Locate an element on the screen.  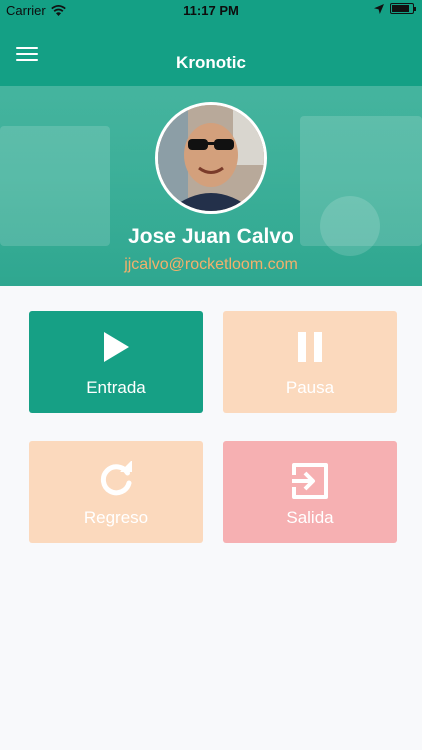
user-photo is located at coordinates (211, 158).